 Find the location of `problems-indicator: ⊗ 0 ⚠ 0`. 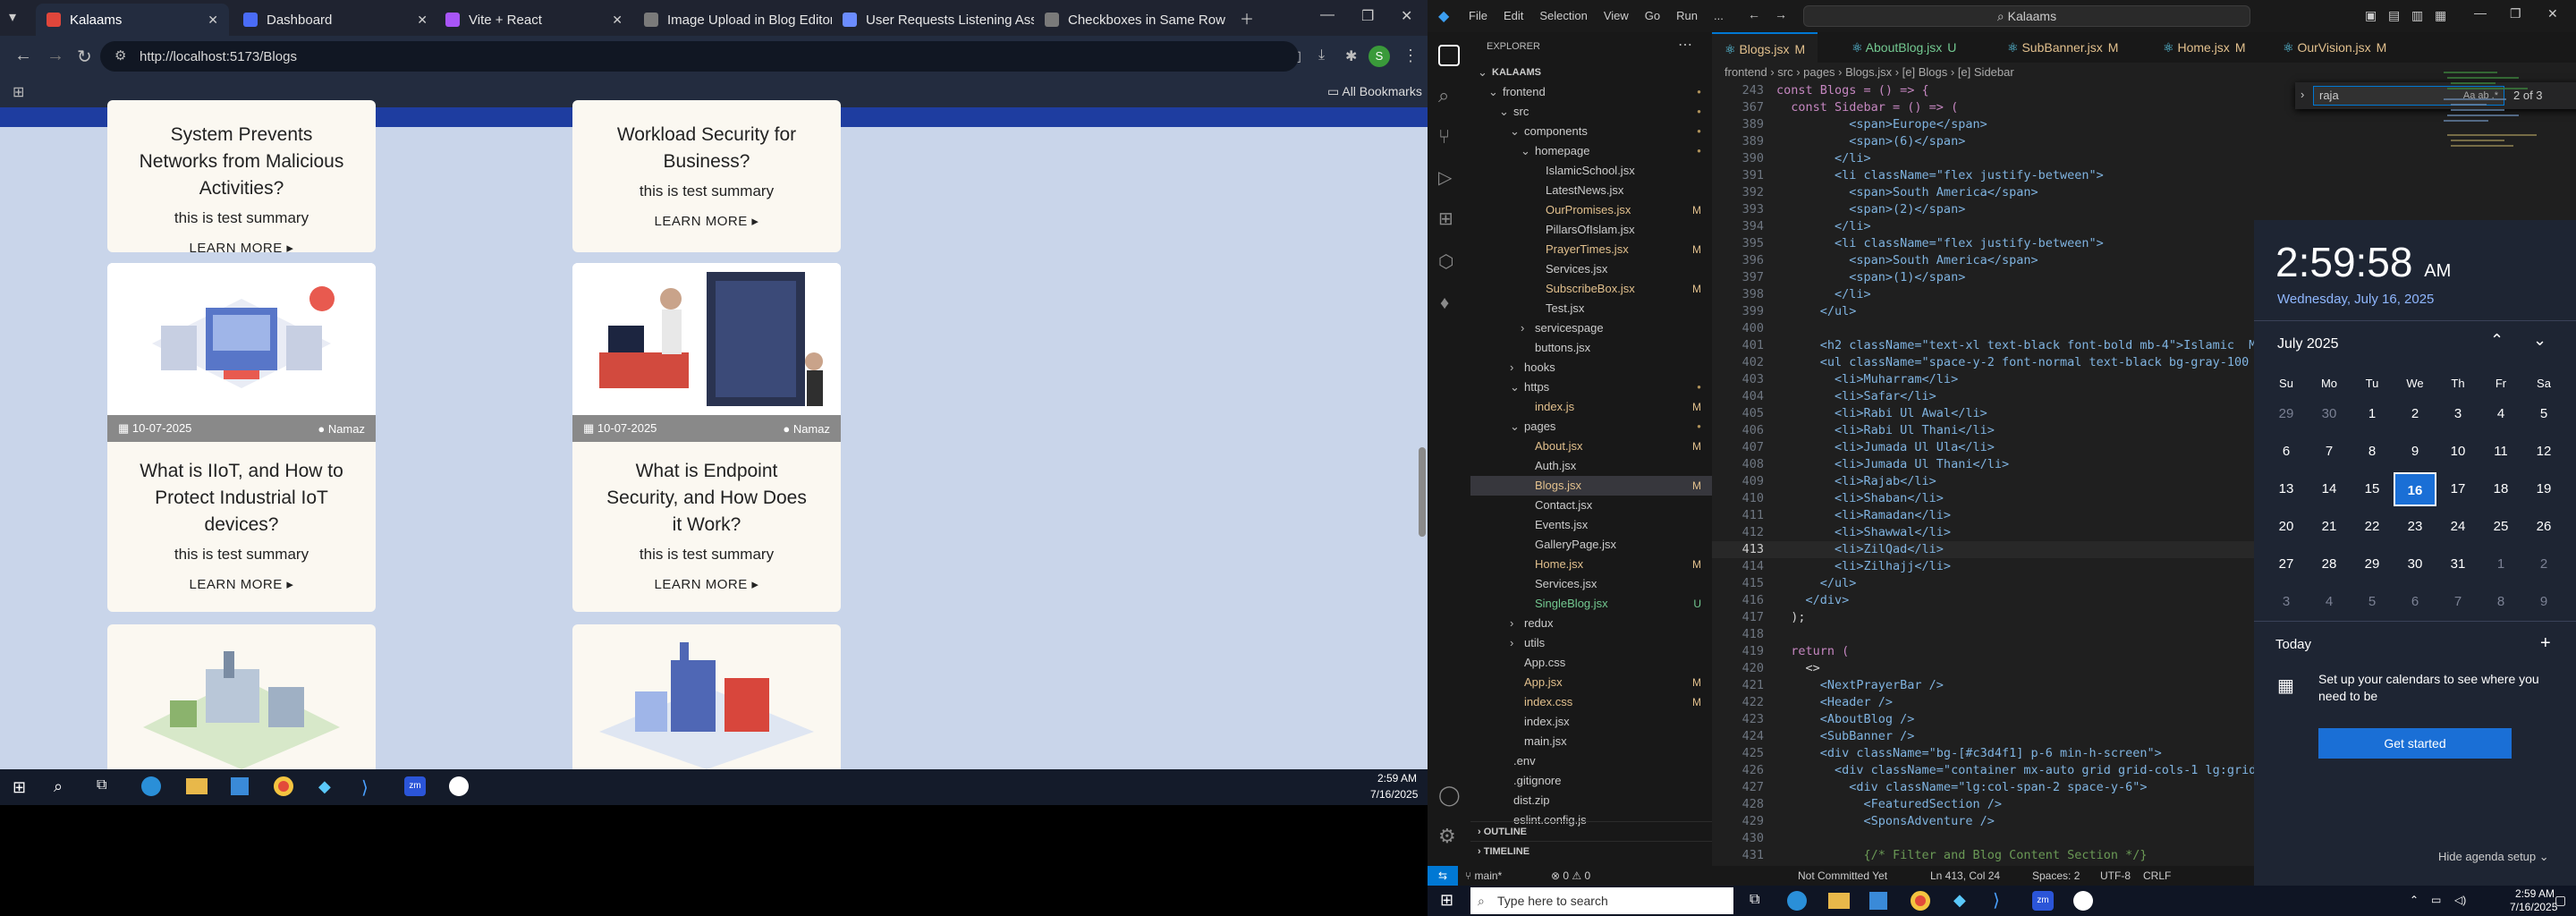

problems-indicator: ⊗ 0 ⚠ 0 is located at coordinates (1570, 876).